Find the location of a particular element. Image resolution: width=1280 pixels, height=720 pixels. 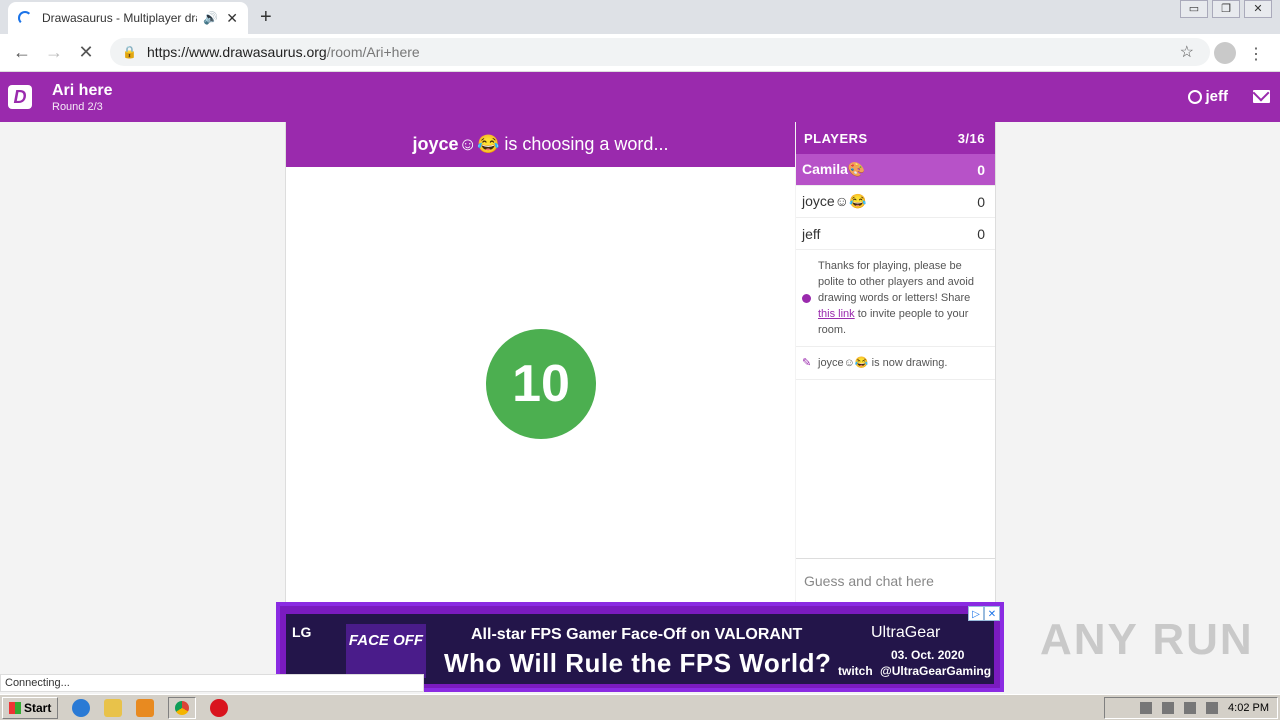

tab-close-button: ✕ is located at coordinates (232, 18).